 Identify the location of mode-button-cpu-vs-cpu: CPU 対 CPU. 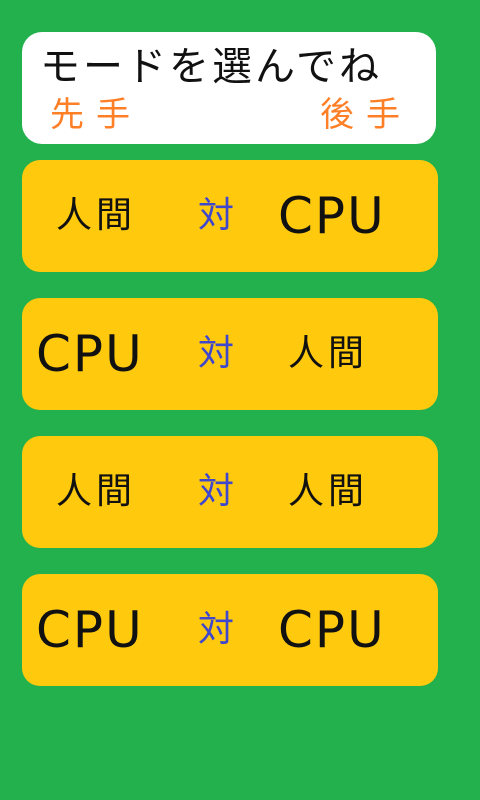
(230, 630).